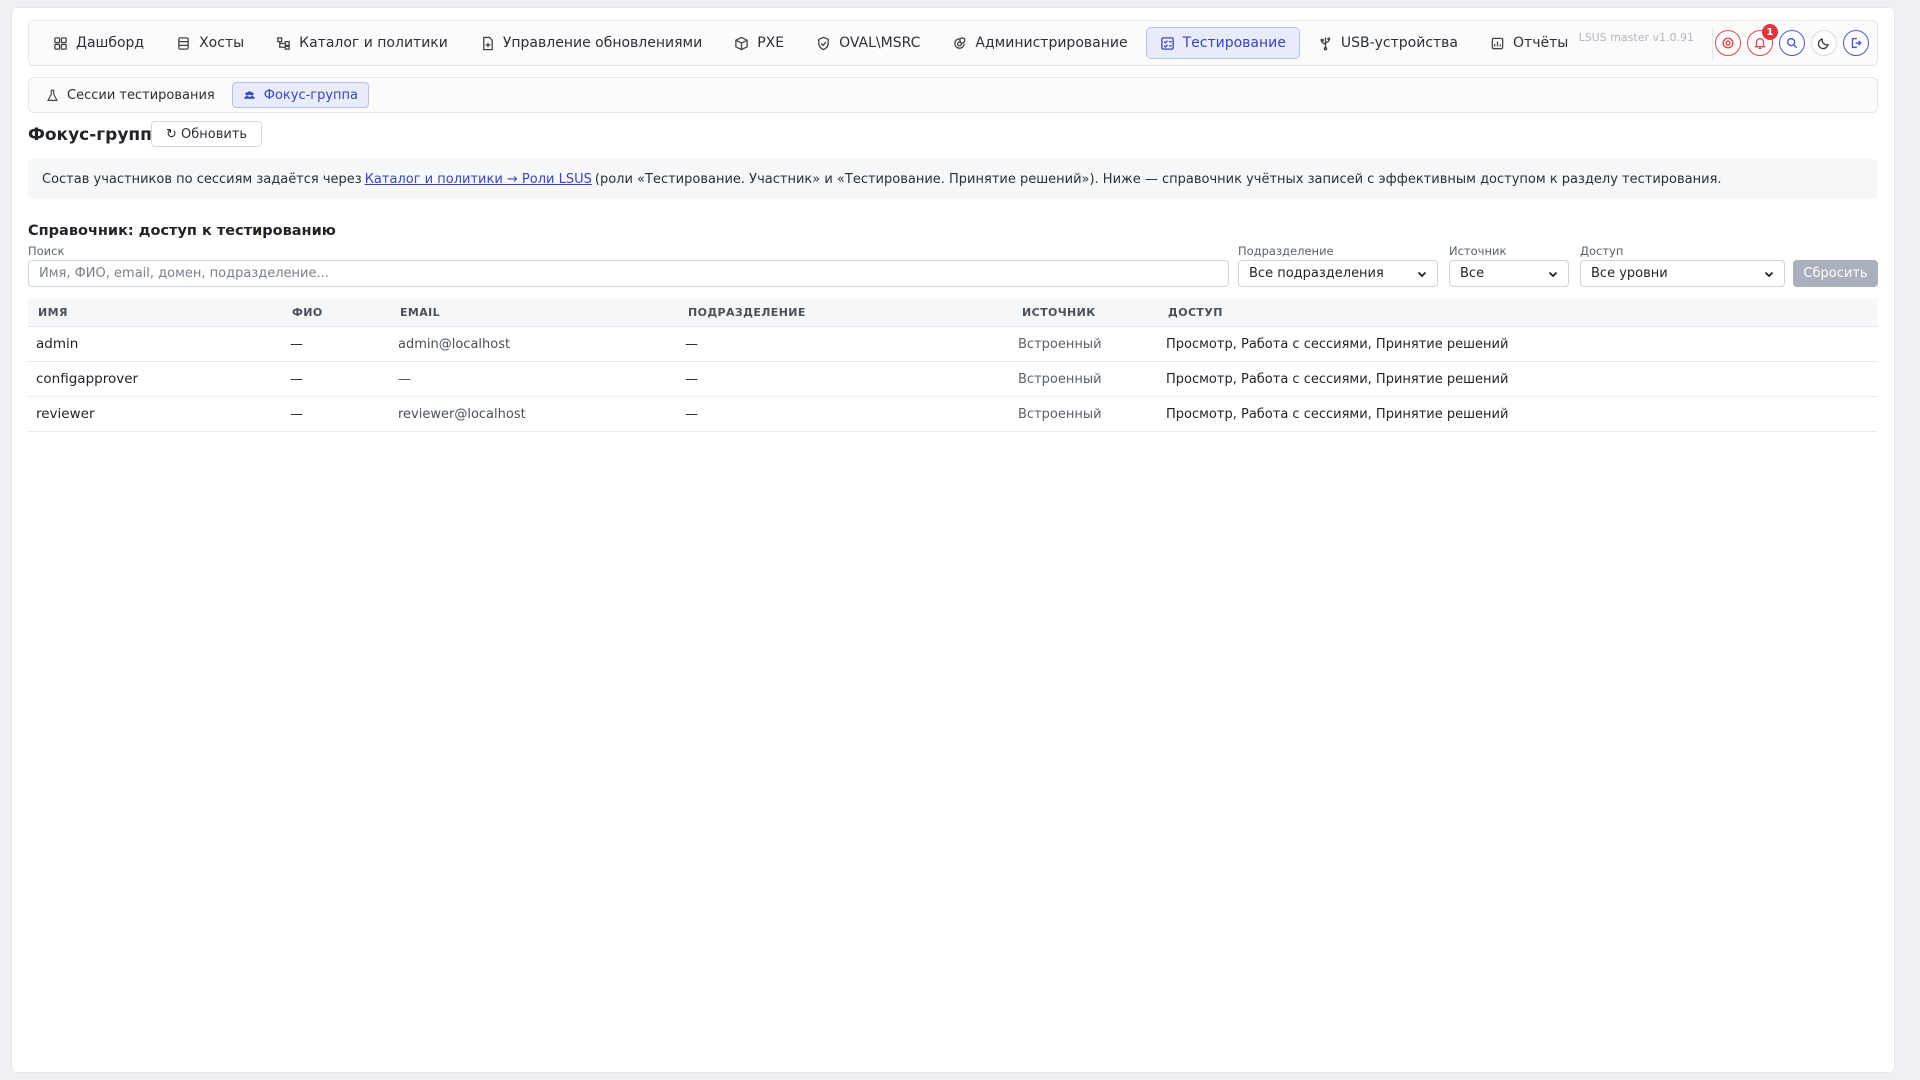  I want to click on nav-label: PXE, so click(771, 43).